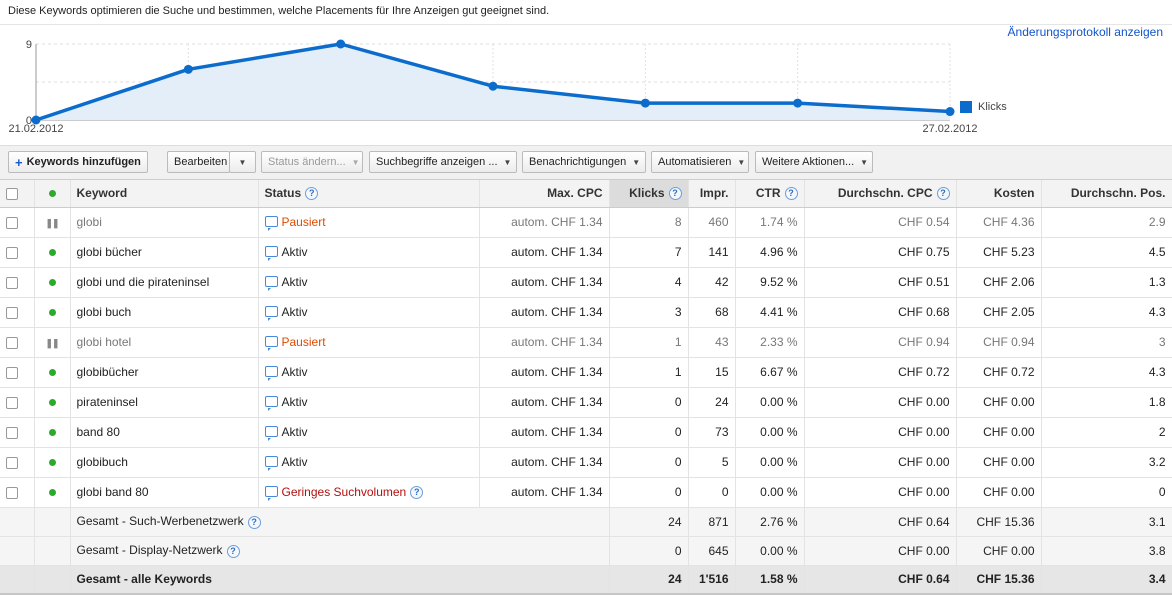 The image size is (1172, 595). What do you see at coordinates (78, 162) in the screenshot?
I see `add-keywords-button: + Keywords hinzufügen` at bounding box center [78, 162].